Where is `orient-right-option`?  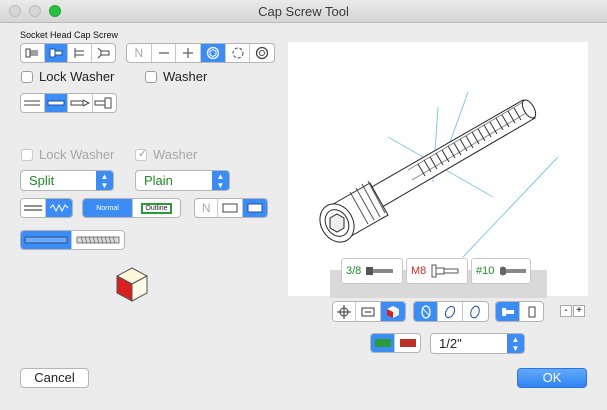 orient-right-option is located at coordinates (475, 311).